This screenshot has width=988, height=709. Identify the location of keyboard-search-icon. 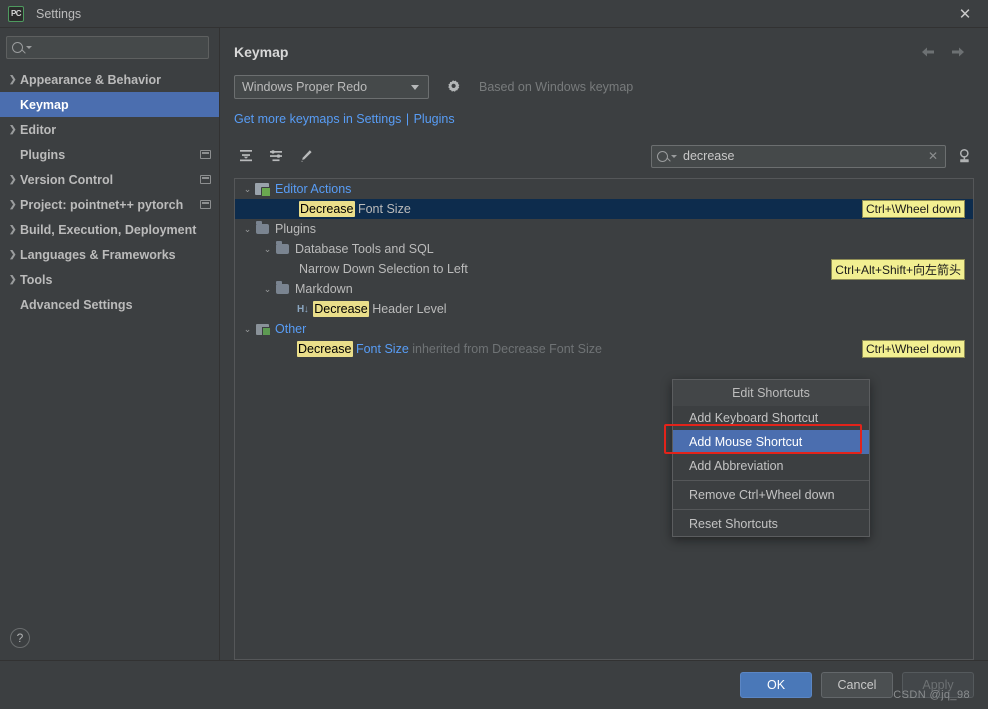
(965, 156).